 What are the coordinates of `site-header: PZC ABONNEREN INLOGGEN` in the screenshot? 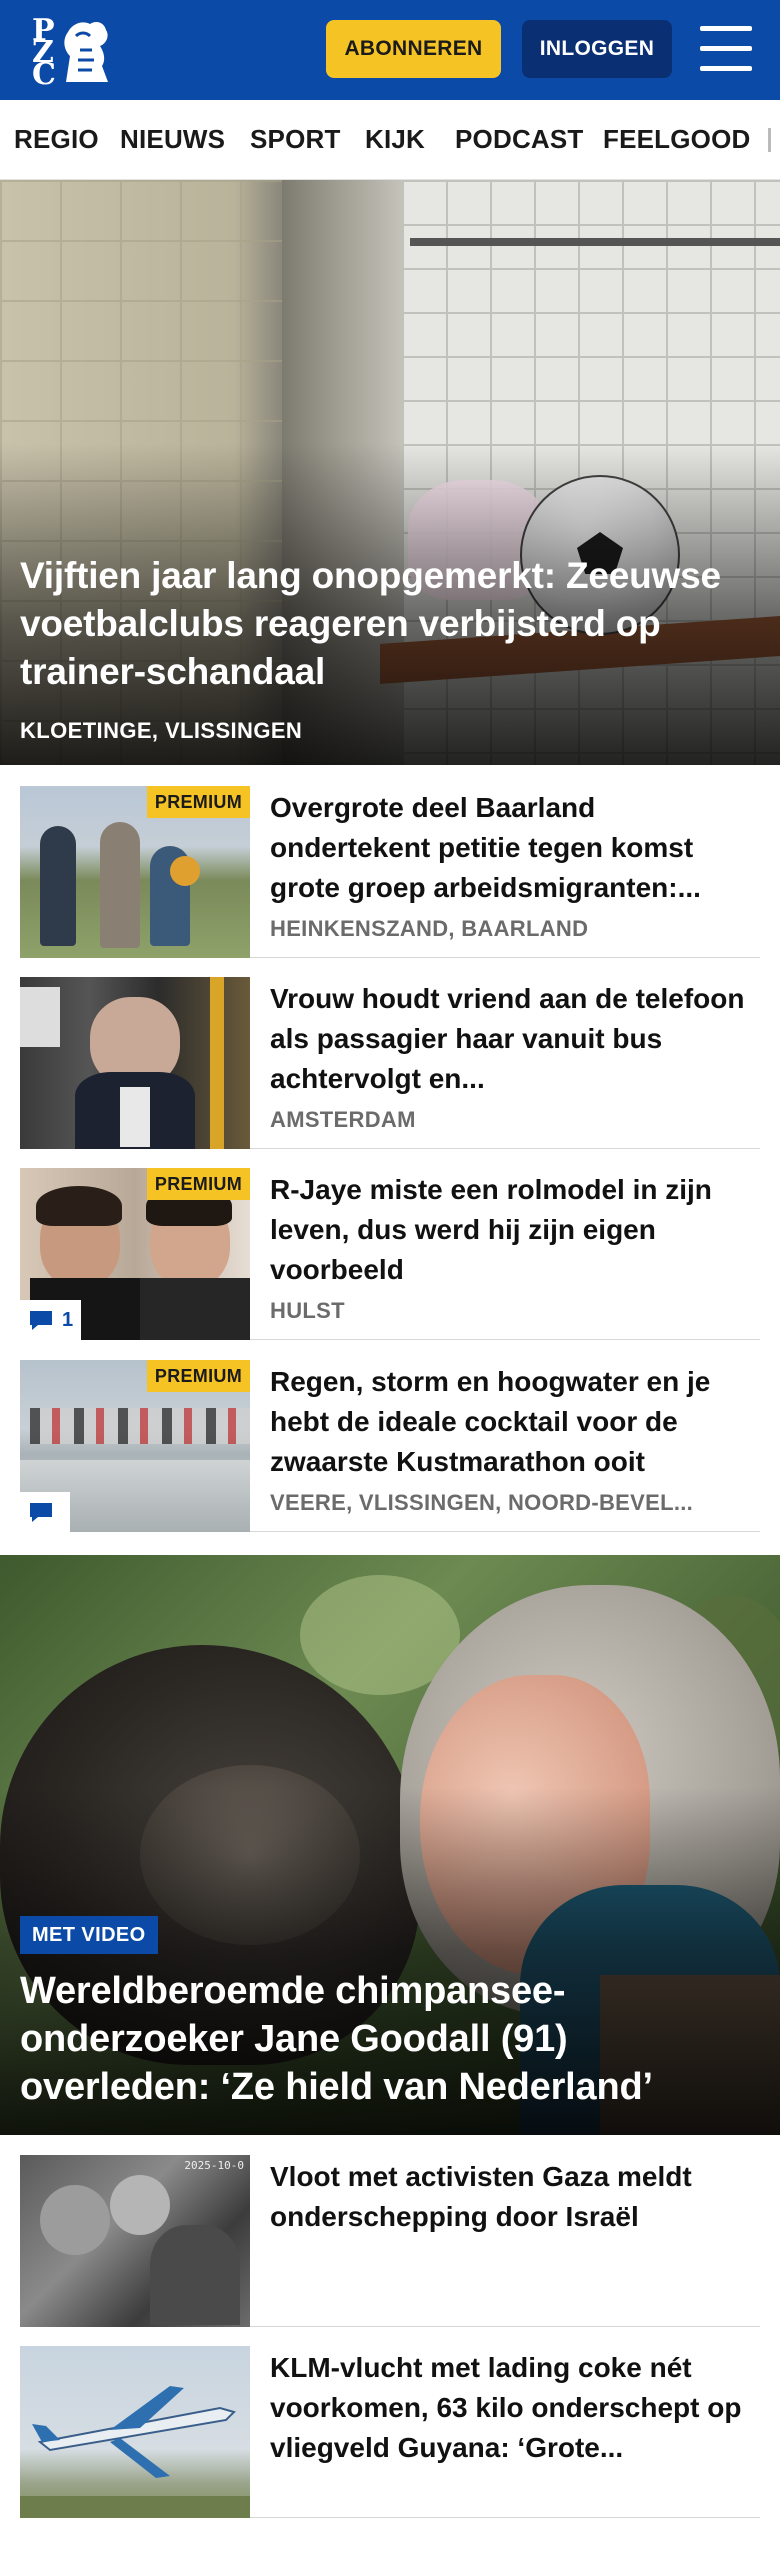 It's located at (390, 50).